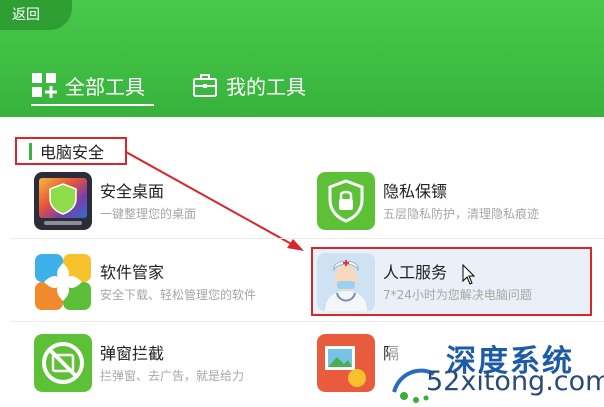 The width and height of the screenshot is (604, 407). I want to click on tool-name: 安全桌面, so click(132, 191).